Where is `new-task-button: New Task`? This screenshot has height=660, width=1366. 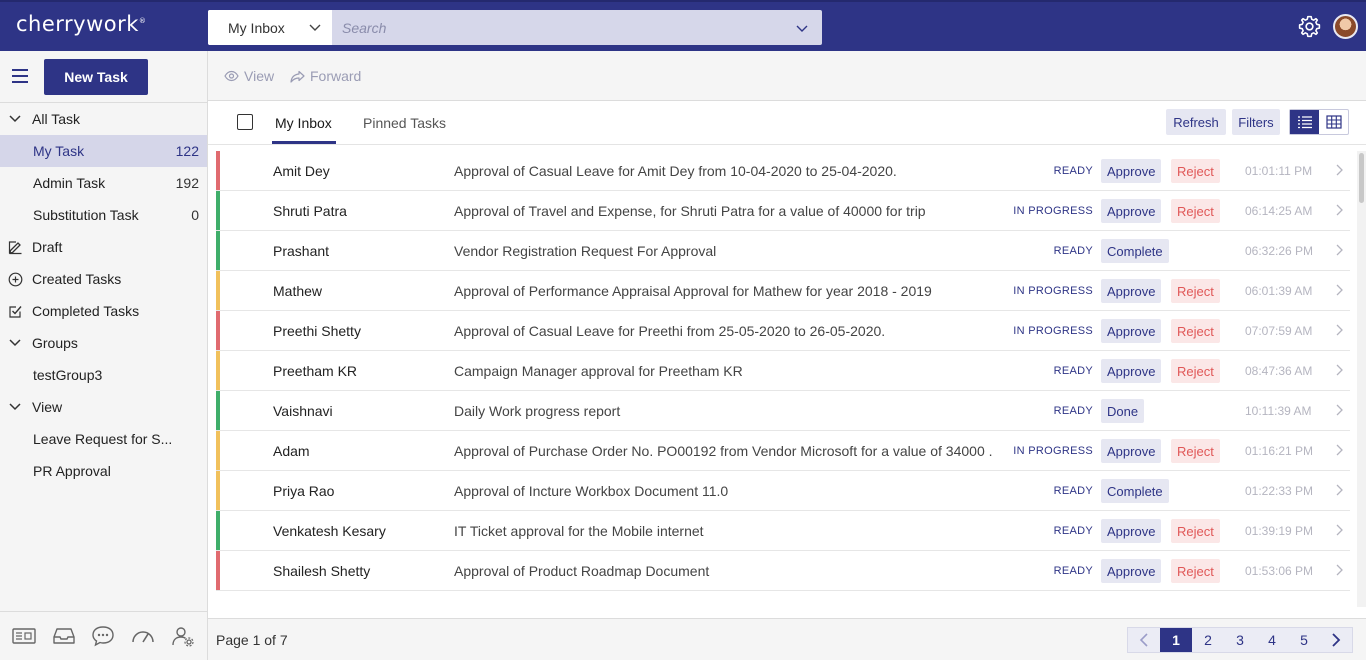 new-task-button: New Task is located at coordinates (96, 77).